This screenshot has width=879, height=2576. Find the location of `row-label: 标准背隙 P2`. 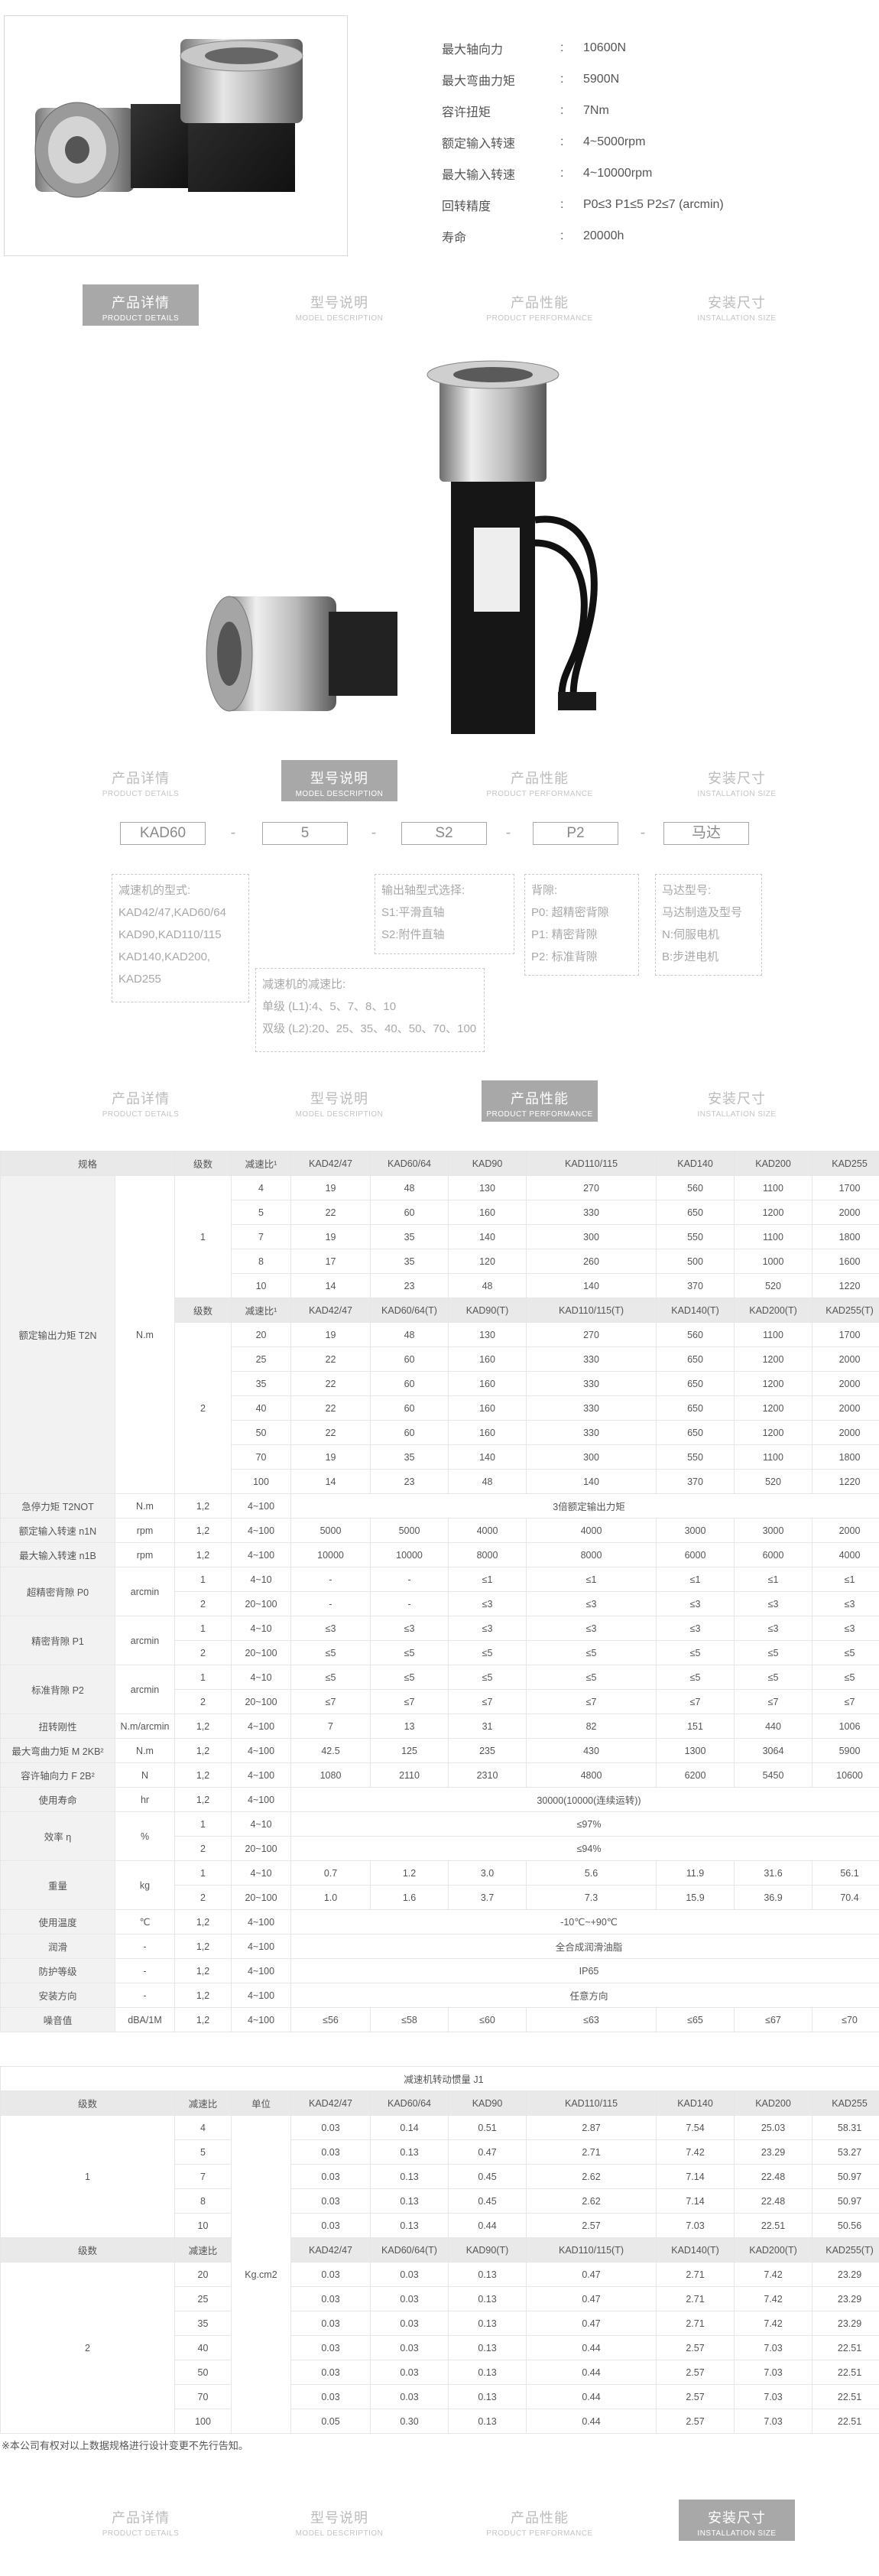

row-label: 标准背隙 P2 is located at coordinates (57, 1689).